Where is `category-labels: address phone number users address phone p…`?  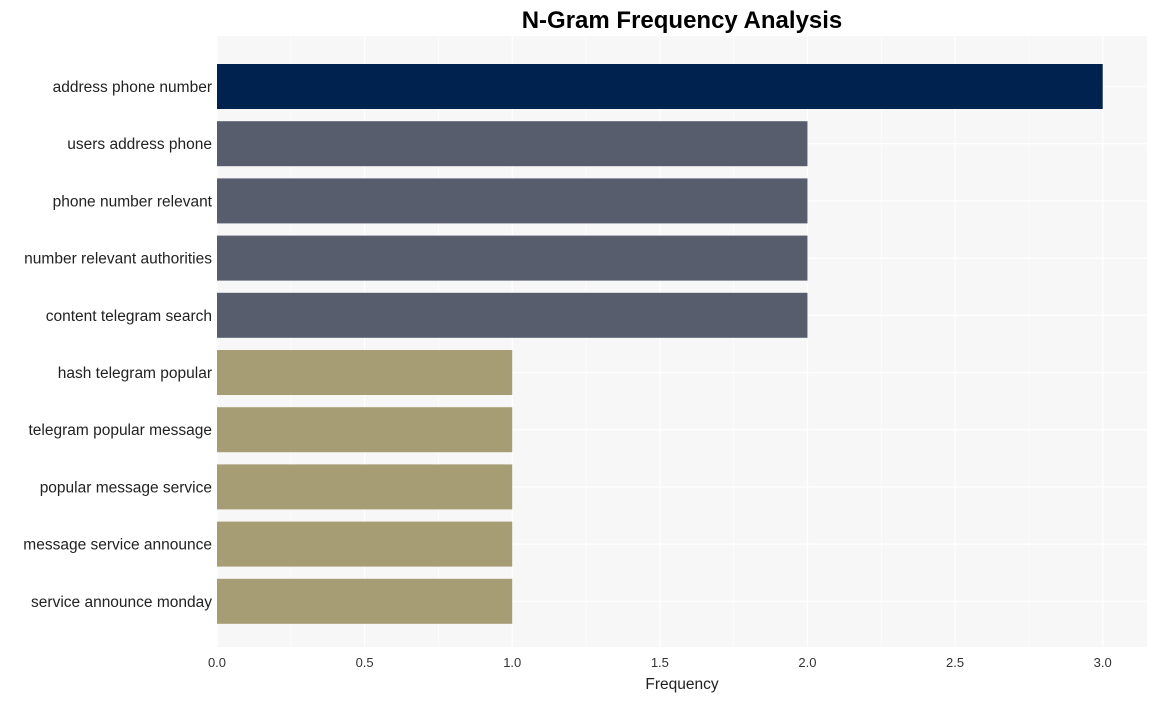 category-labels: address phone number users address phone p… is located at coordinates (117, 345).